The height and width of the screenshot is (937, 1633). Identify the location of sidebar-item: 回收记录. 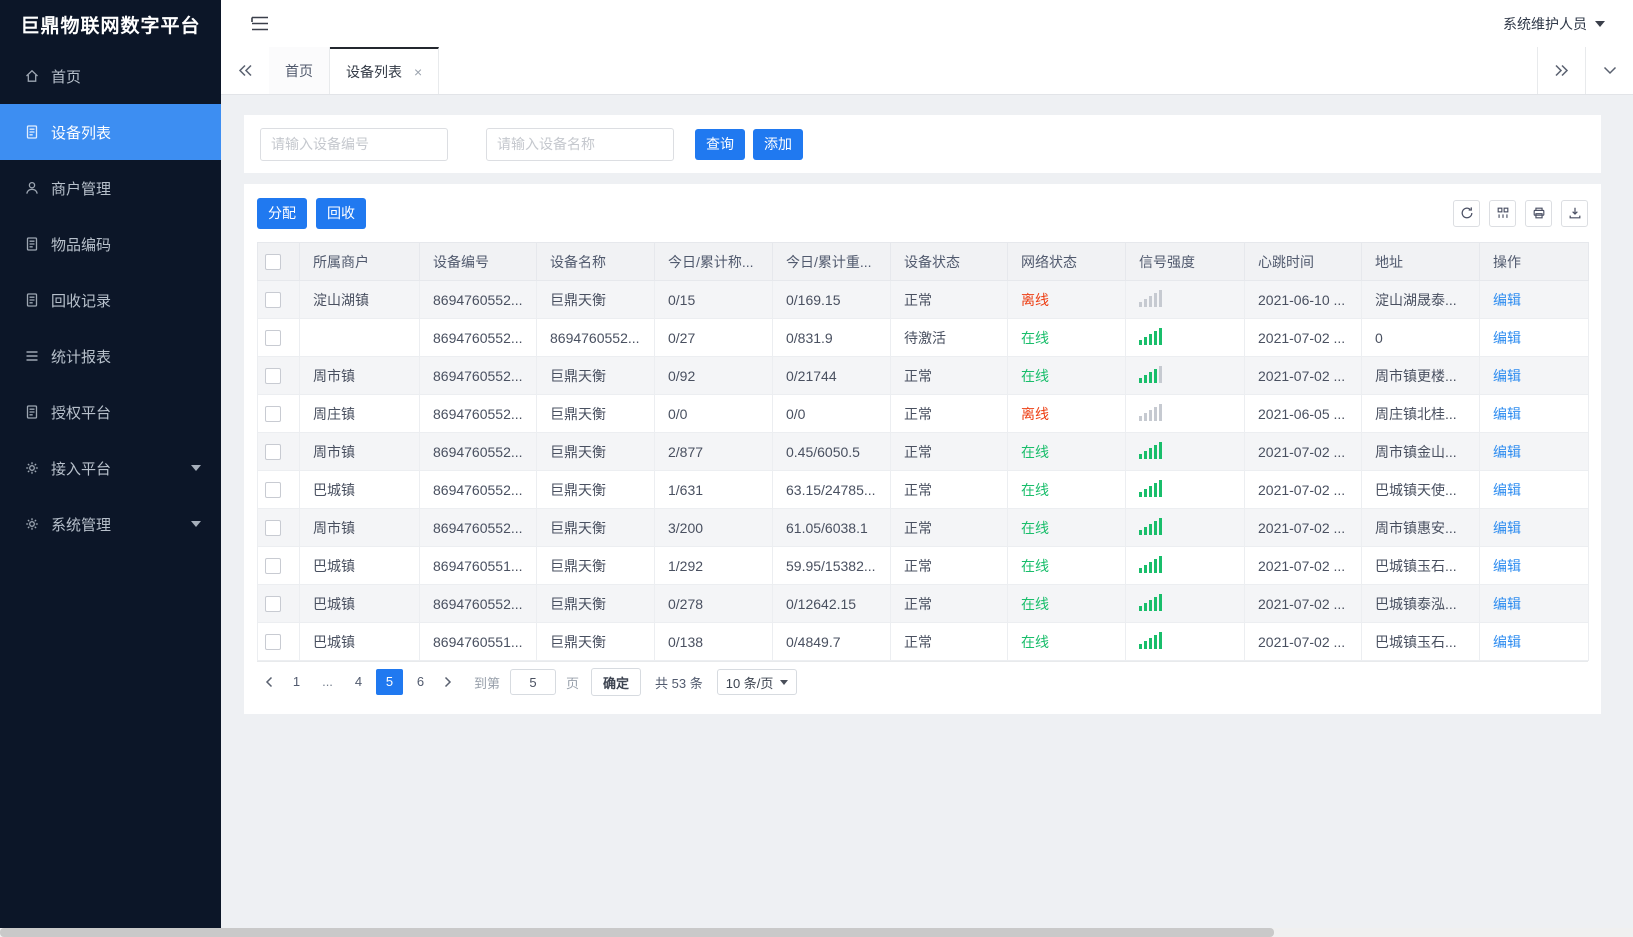
(110, 300).